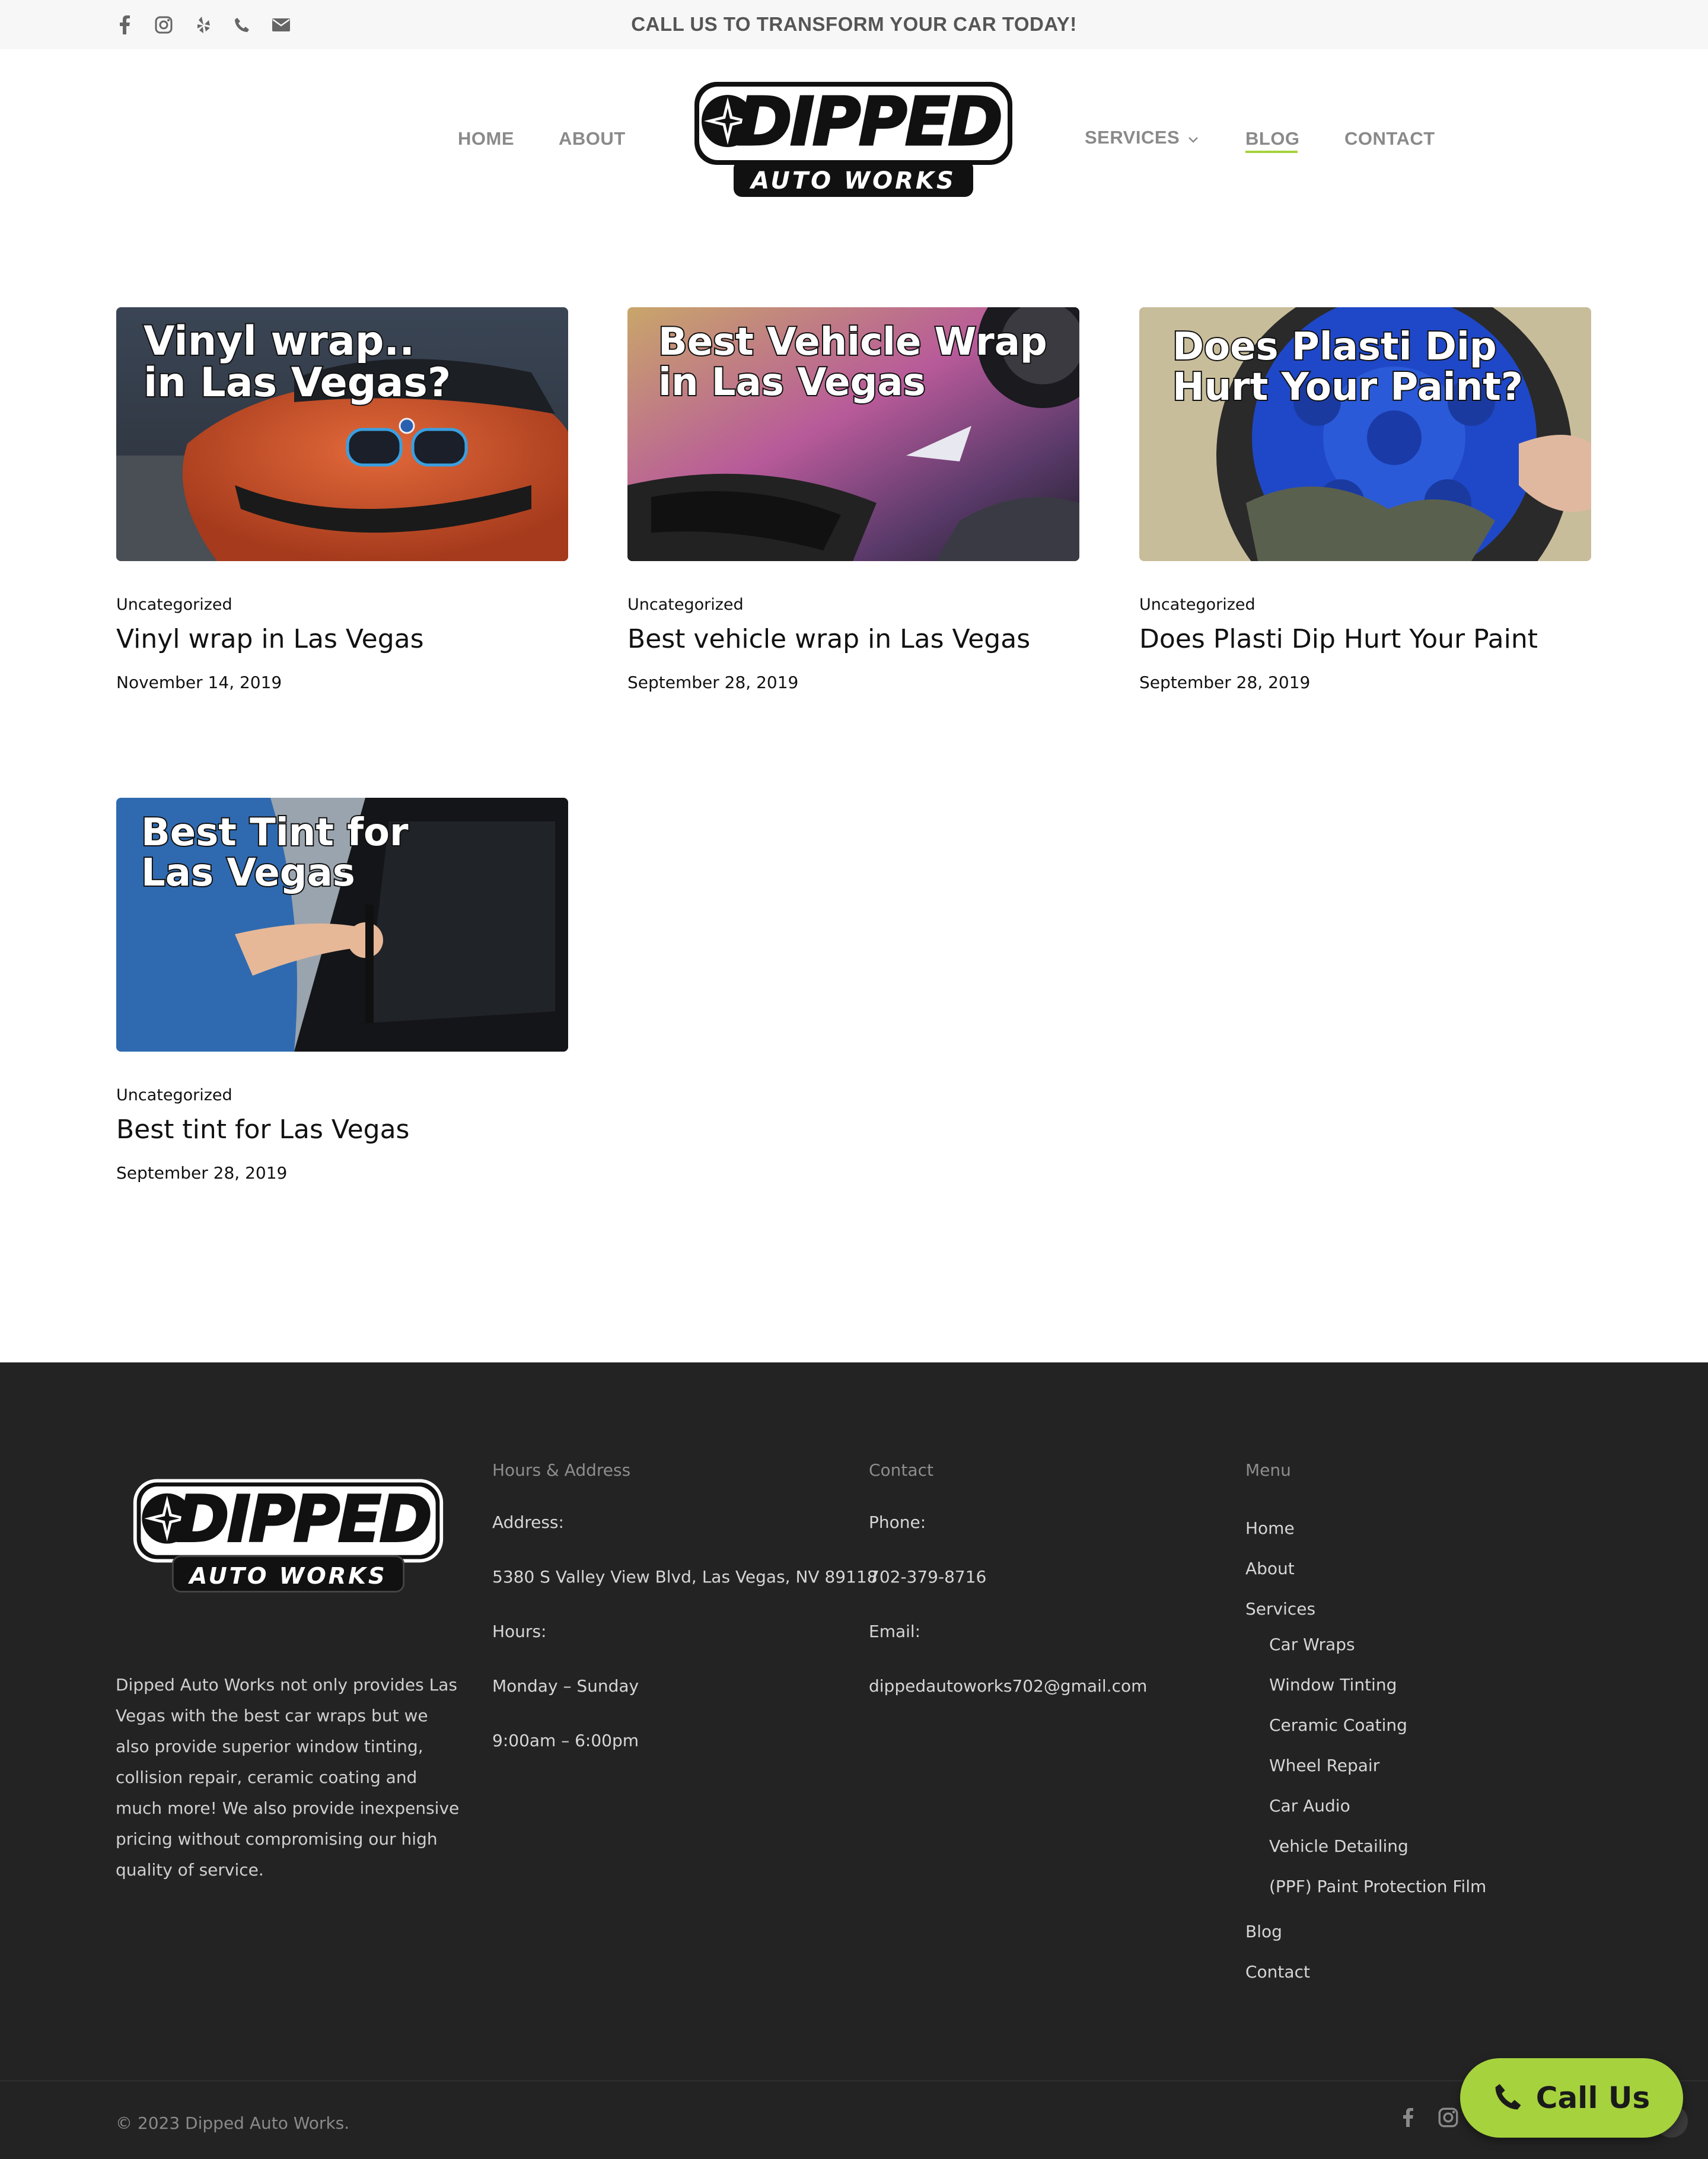 This screenshot has width=1708, height=2159. I want to click on footer-menu-ppf: (PPF) Paint Protection Film, so click(1378, 1887).